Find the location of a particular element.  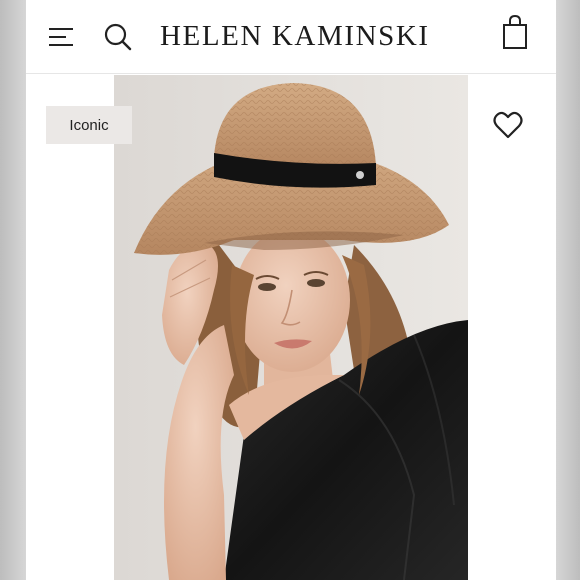

brand-logo: HELEN KAMINSKI is located at coordinates (295, 36).